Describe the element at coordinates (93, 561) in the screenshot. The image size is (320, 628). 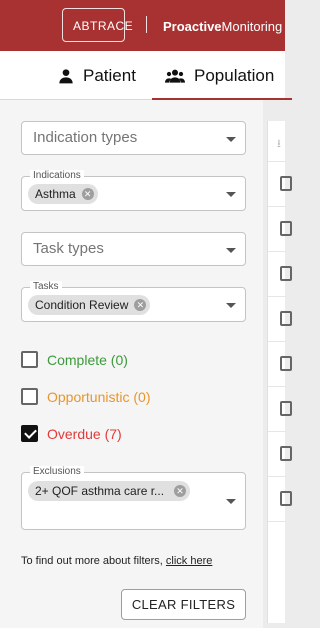
I see `filters-info-label: To find out more about filters,` at that location.